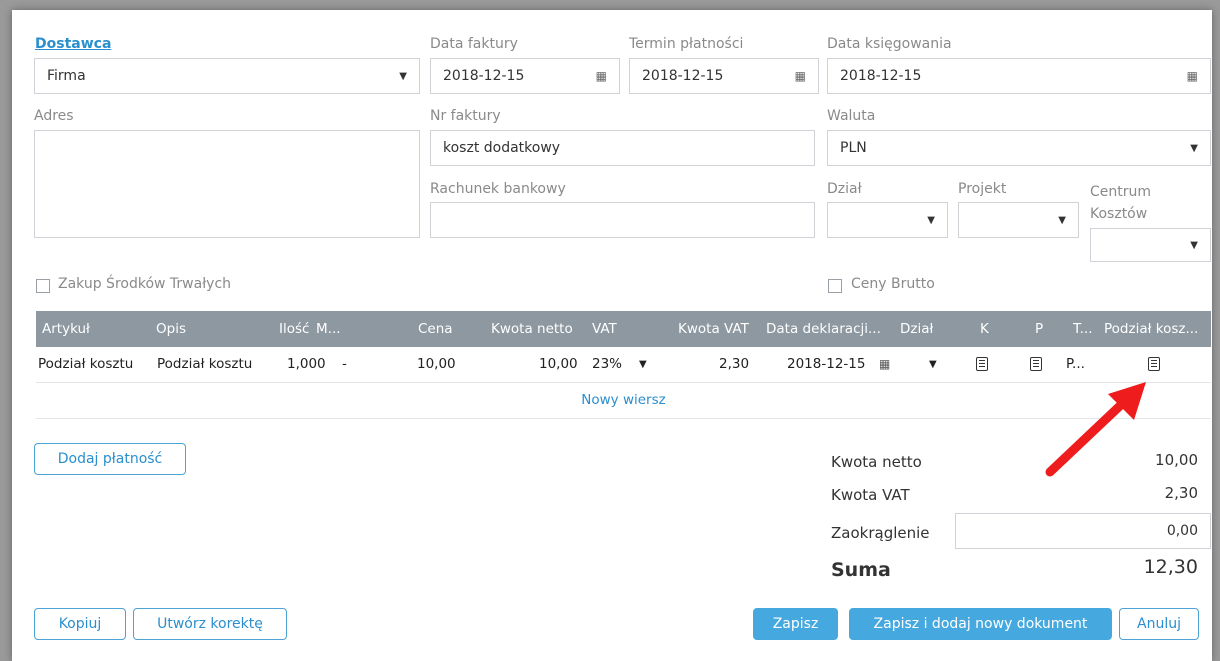 Image resolution: width=1220 pixels, height=661 pixels. I want to click on due-date-label: Termin płatności, so click(686, 44).